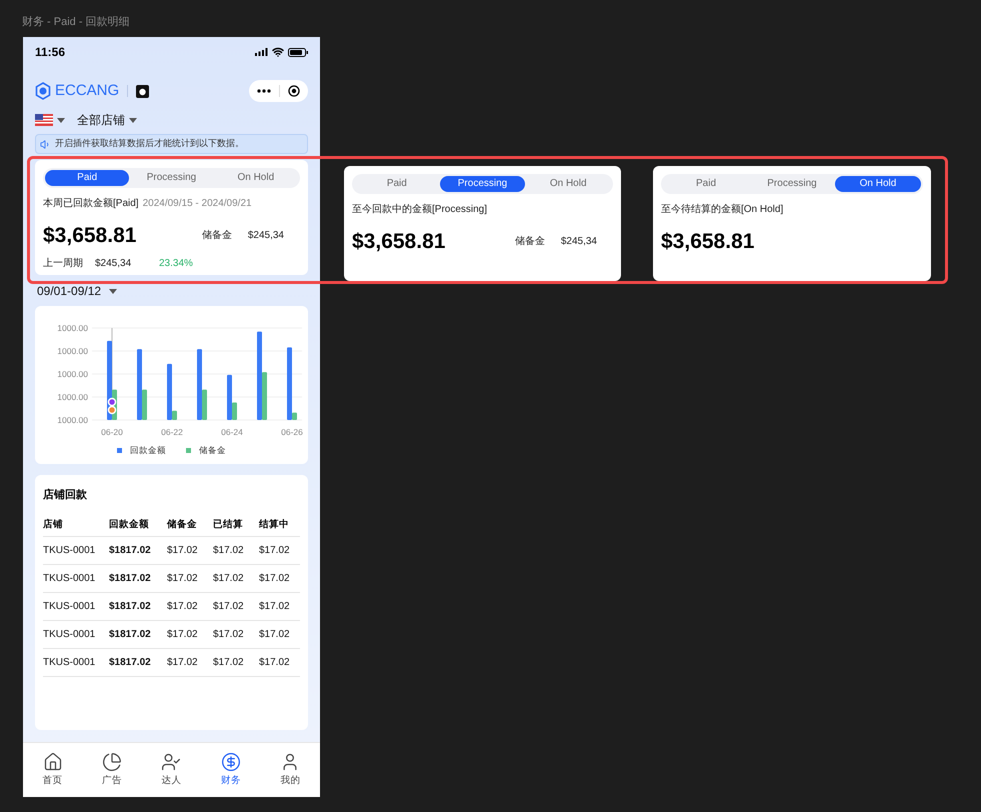 The image size is (981, 812). I want to click on column-header: 储备金, so click(182, 525).